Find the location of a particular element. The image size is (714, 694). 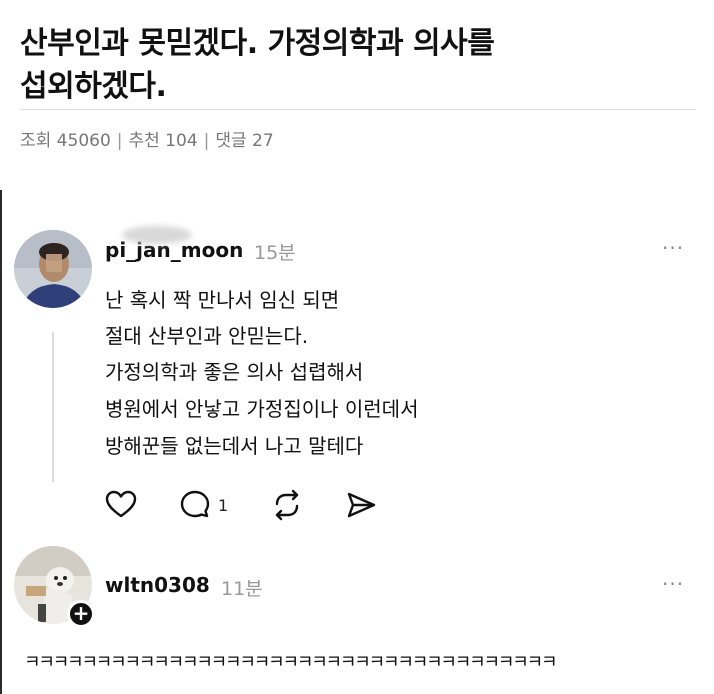

embed-border is located at coordinates (1, 442).